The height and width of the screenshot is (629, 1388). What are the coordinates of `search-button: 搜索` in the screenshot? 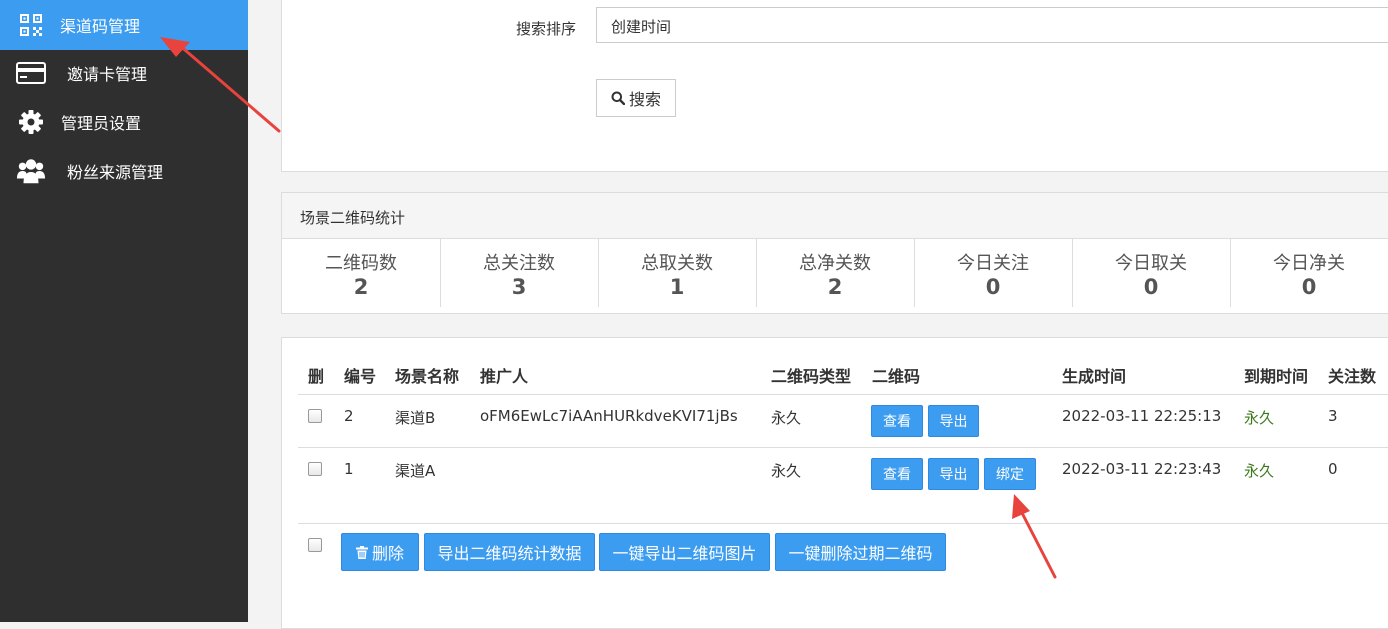 It's located at (636, 98).